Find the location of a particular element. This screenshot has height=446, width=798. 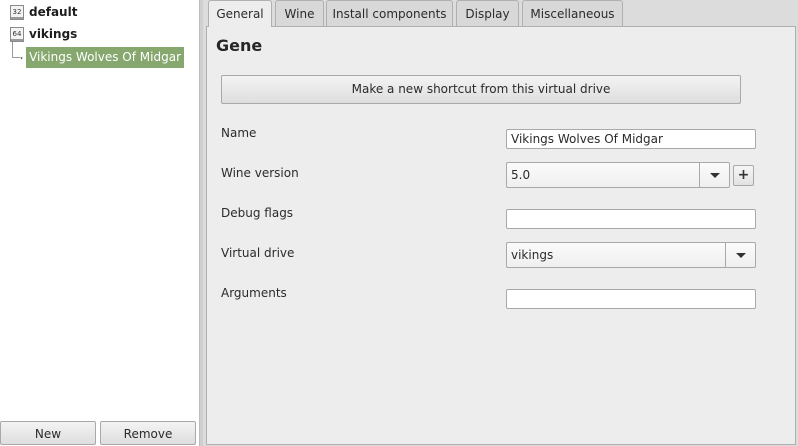

virtual-drive-value: vikings is located at coordinates (532, 255).